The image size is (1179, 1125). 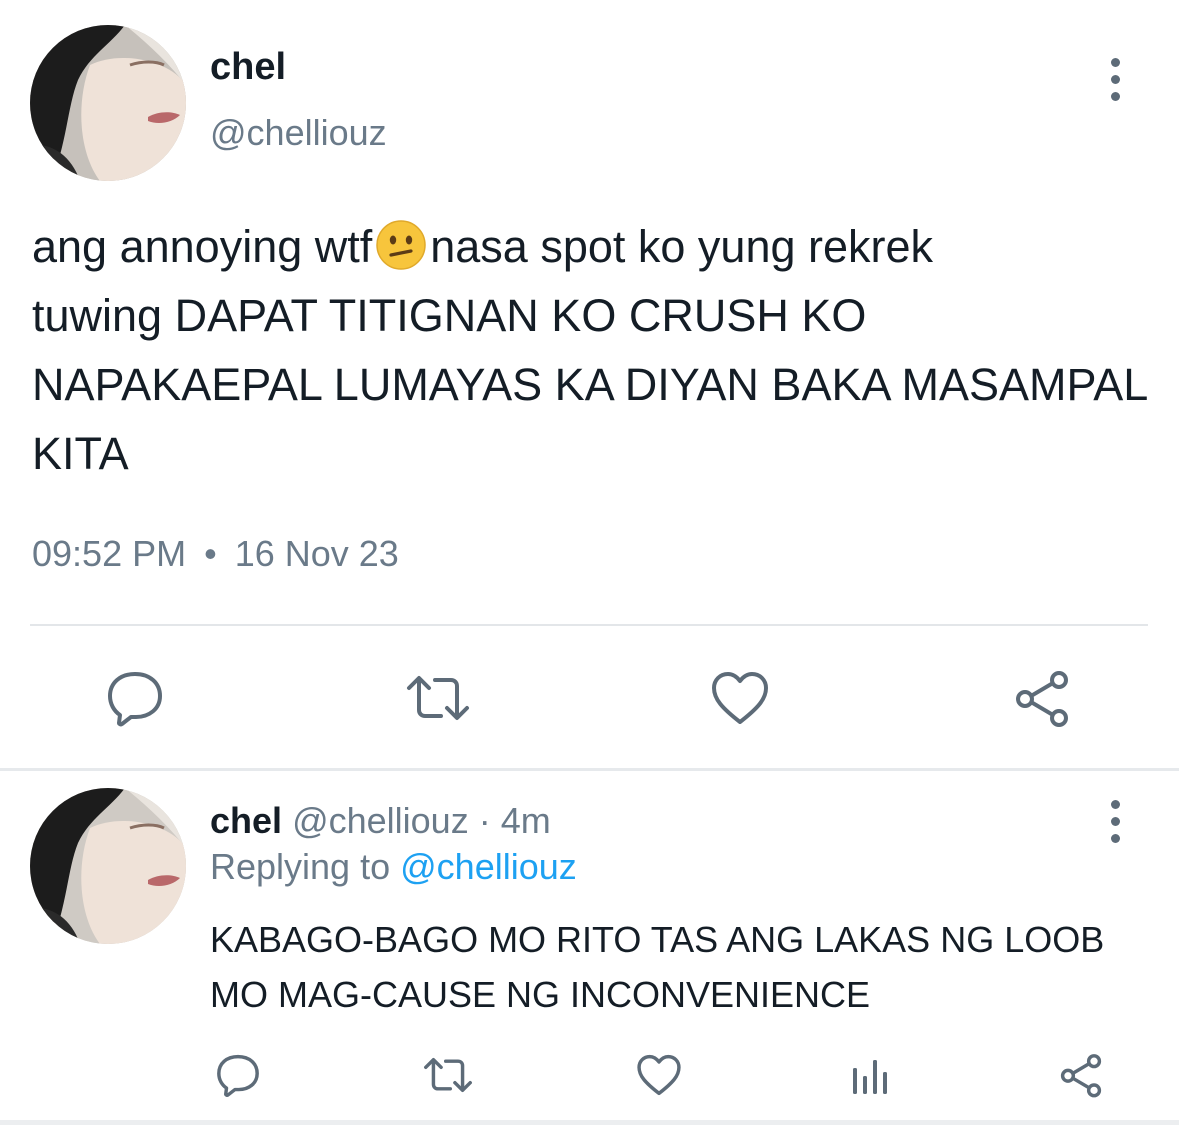 I want to click on replying-mention-link: @chelliouz, so click(x=488, y=866).